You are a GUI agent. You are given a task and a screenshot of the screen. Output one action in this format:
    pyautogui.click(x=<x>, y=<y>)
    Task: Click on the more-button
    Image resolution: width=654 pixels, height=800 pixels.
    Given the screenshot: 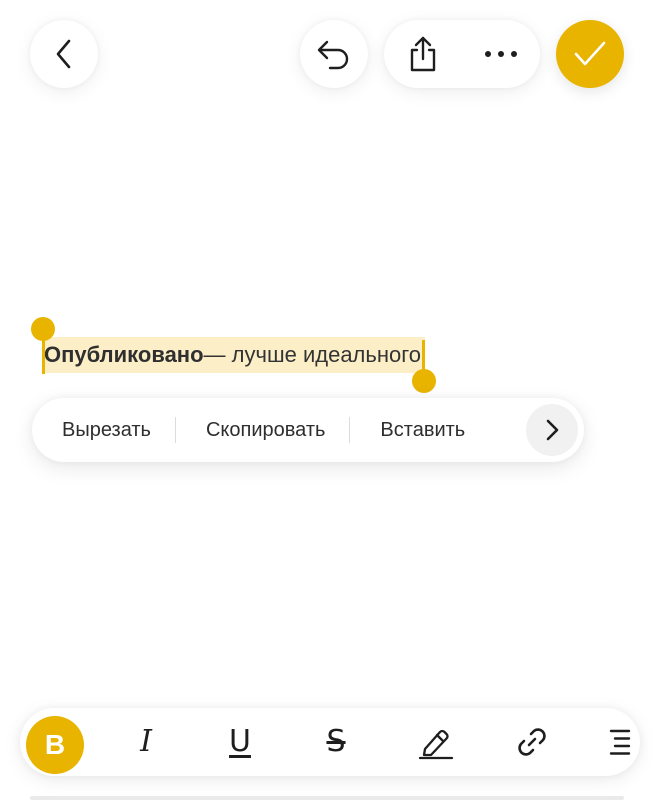 What is the action you would take?
    pyautogui.click(x=501, y=54)
    